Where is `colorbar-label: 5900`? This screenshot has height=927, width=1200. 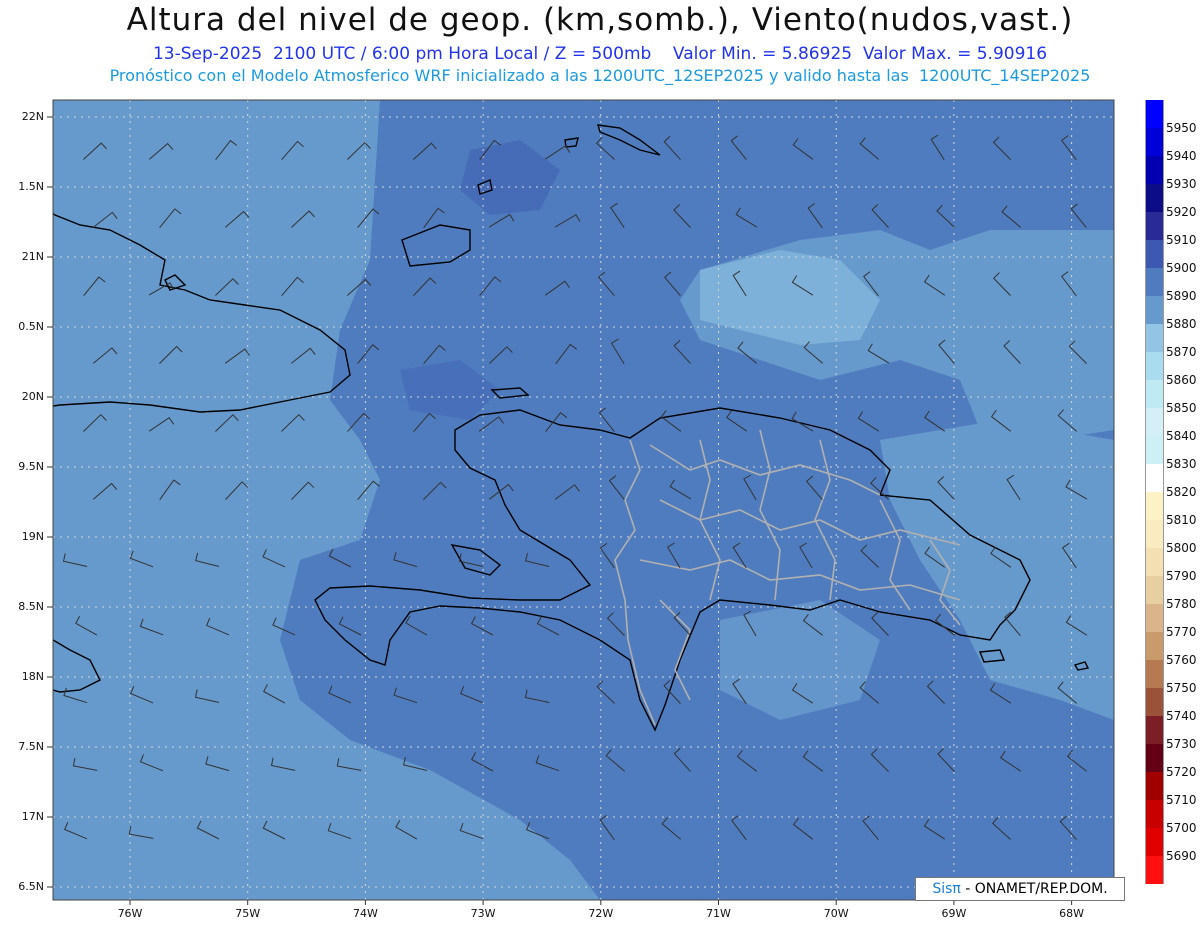 colorbar-label: 5900 is located at coordinates (1181, 268).